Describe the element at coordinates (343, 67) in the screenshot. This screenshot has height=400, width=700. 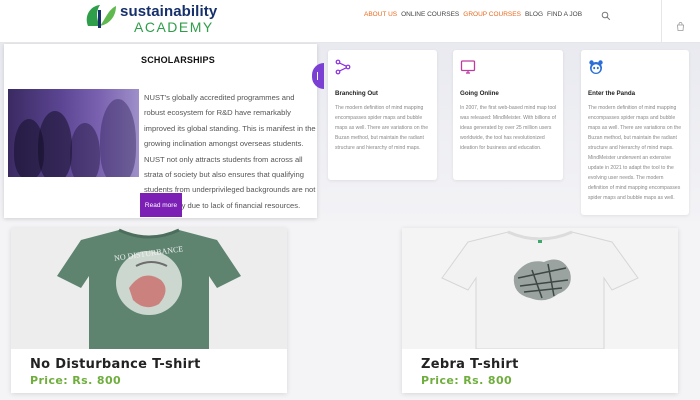
I see `branch-icon` at that location.